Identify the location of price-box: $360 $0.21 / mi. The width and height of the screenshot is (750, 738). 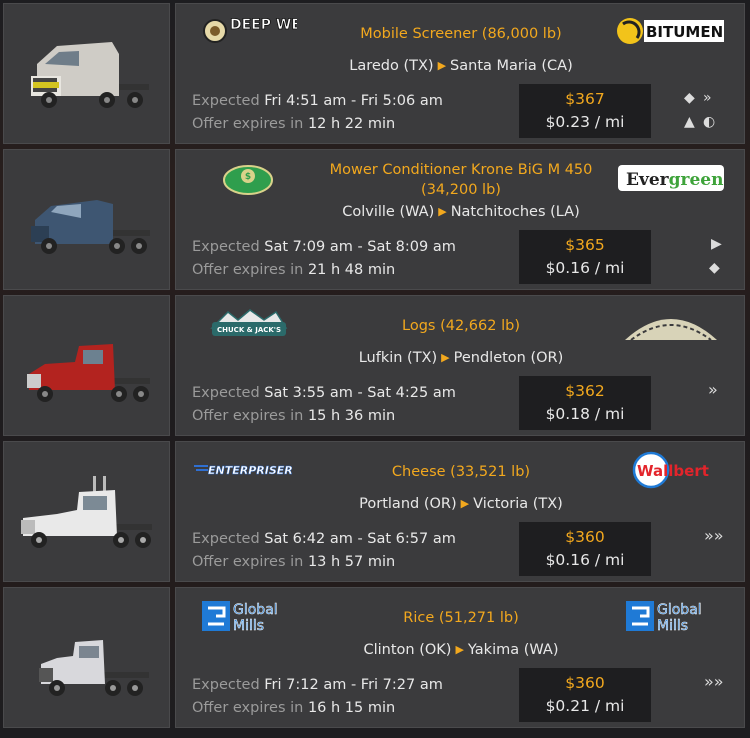
(585, 695).